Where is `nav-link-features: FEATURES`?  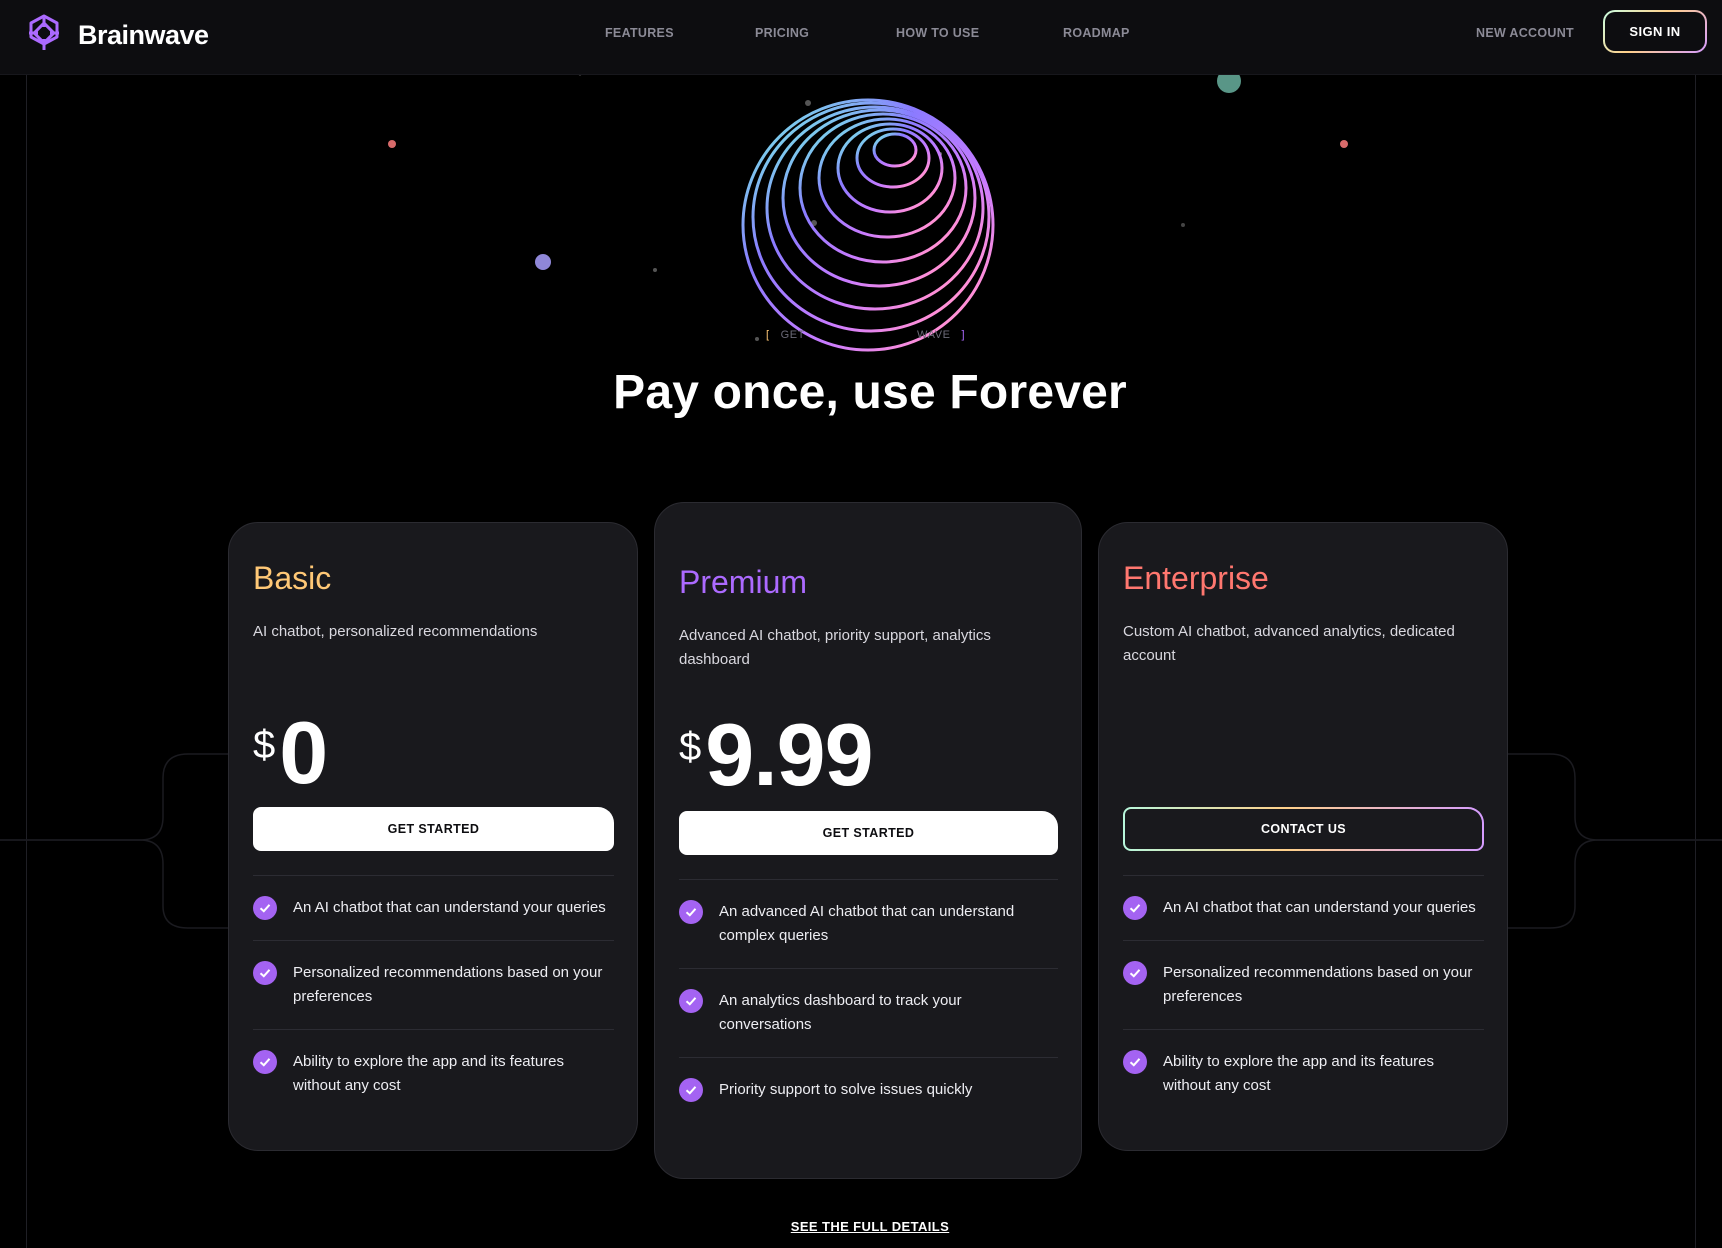
nav-link-features: FEATURES is located at coordinates (639, 33).